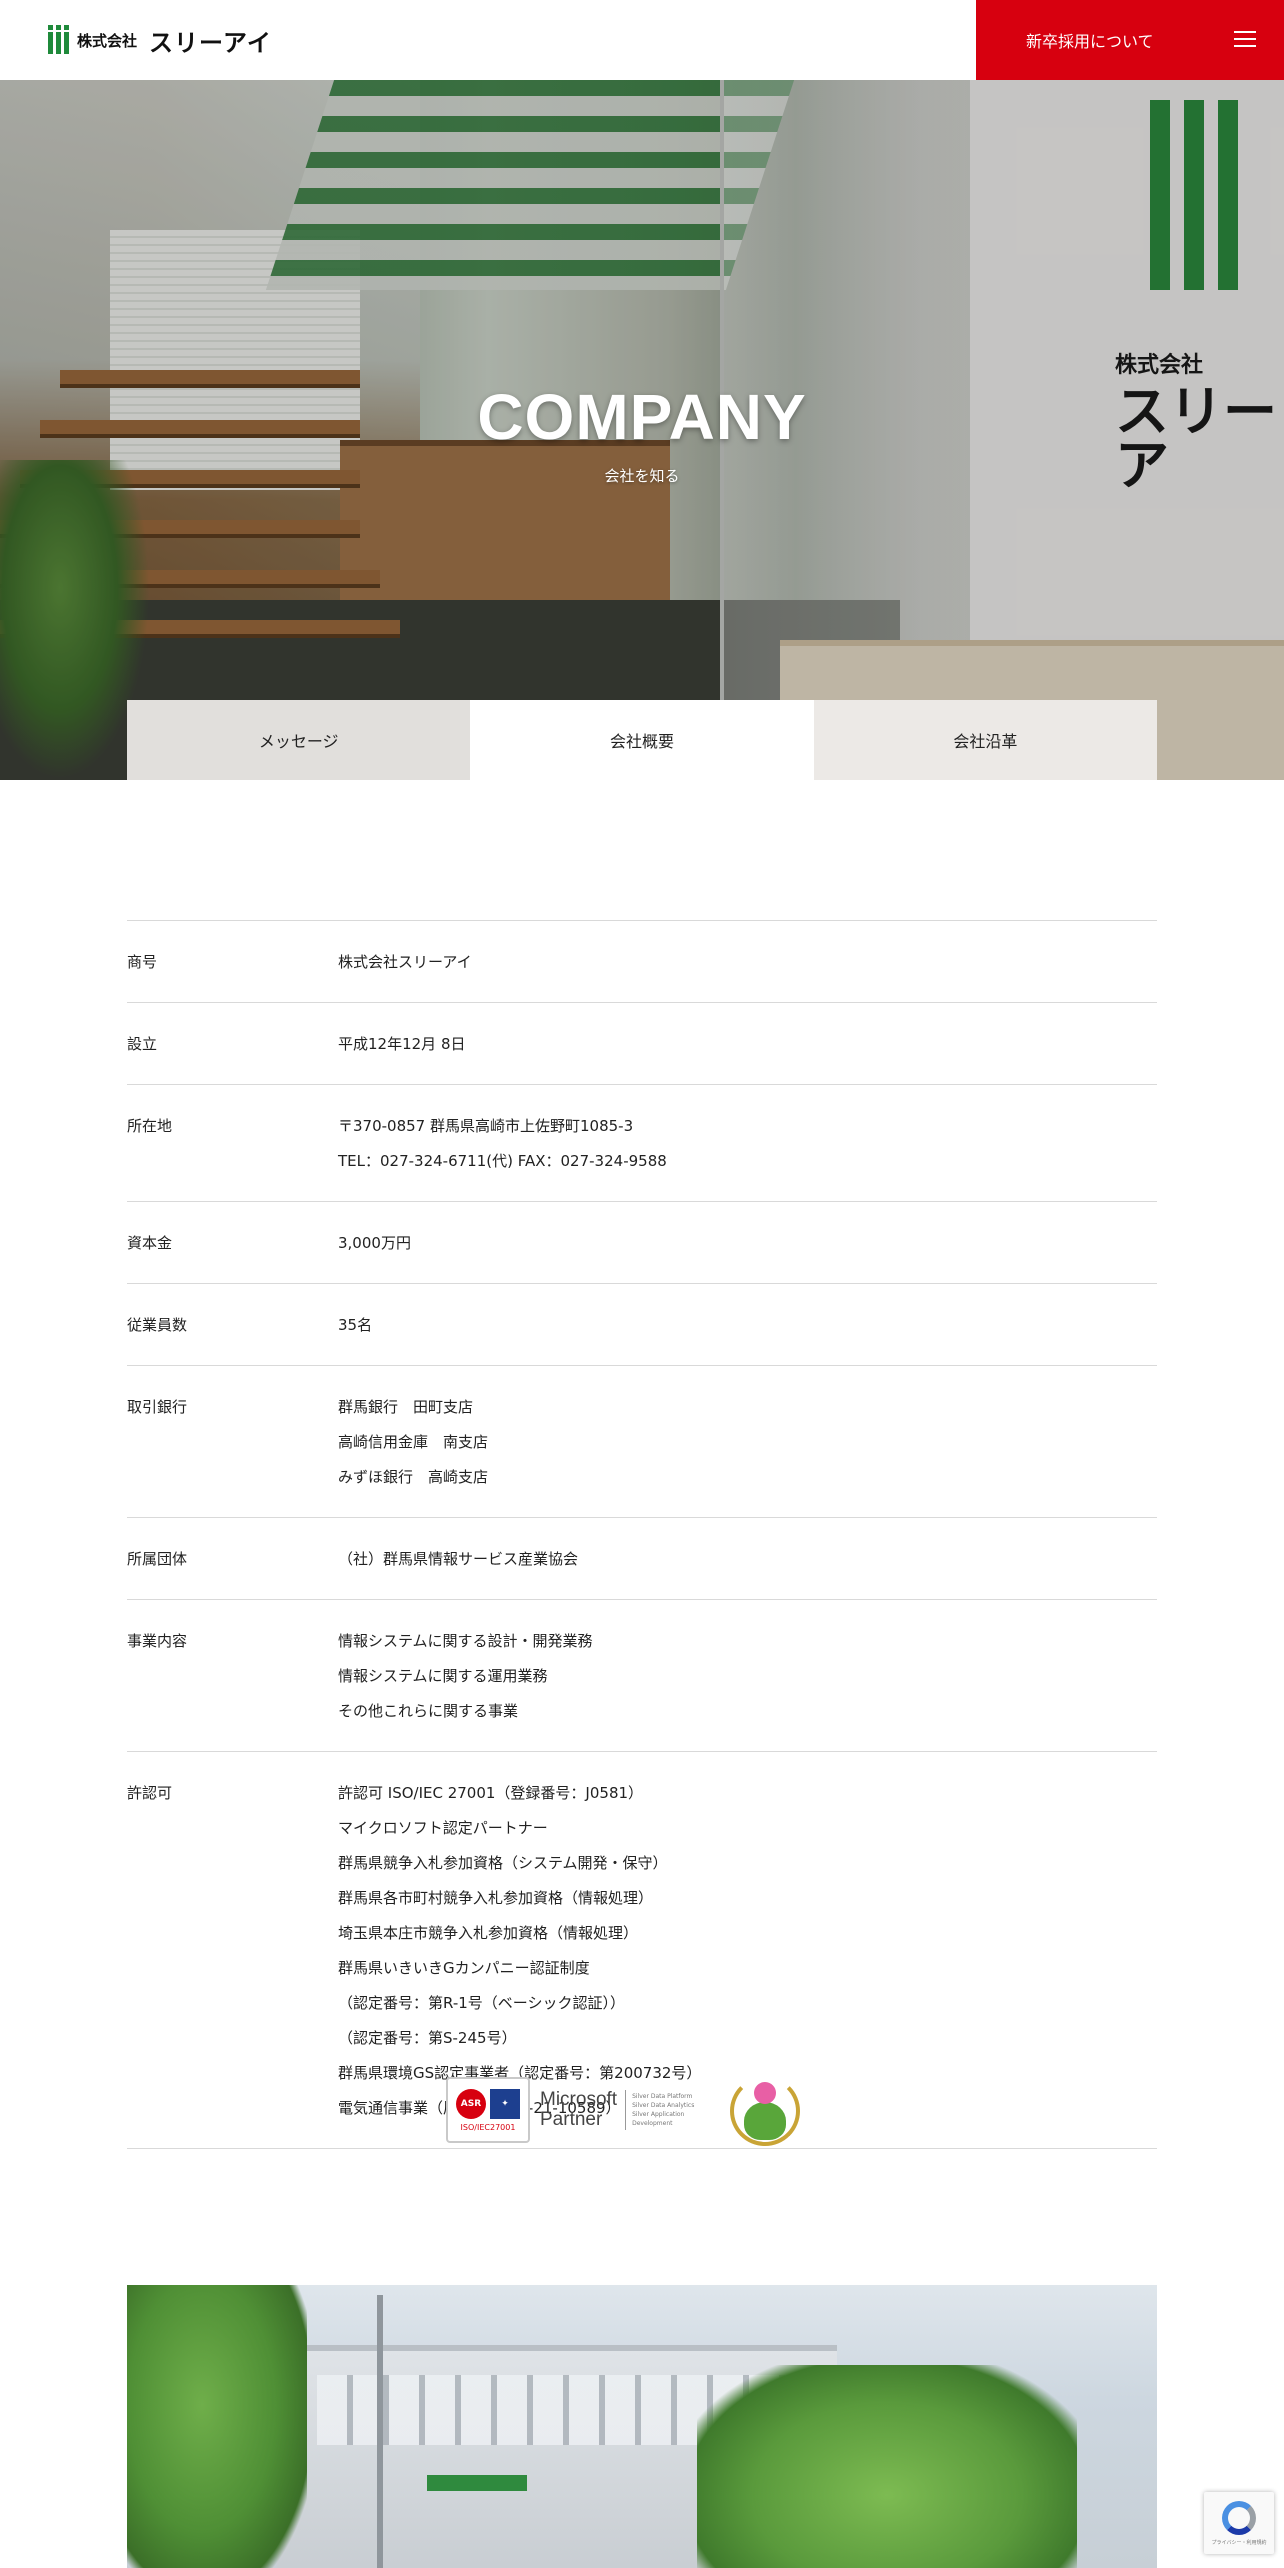  Describe the element at coordinates (150, 1126) in the screenshot. I see `row-label: 所在地` at that location.